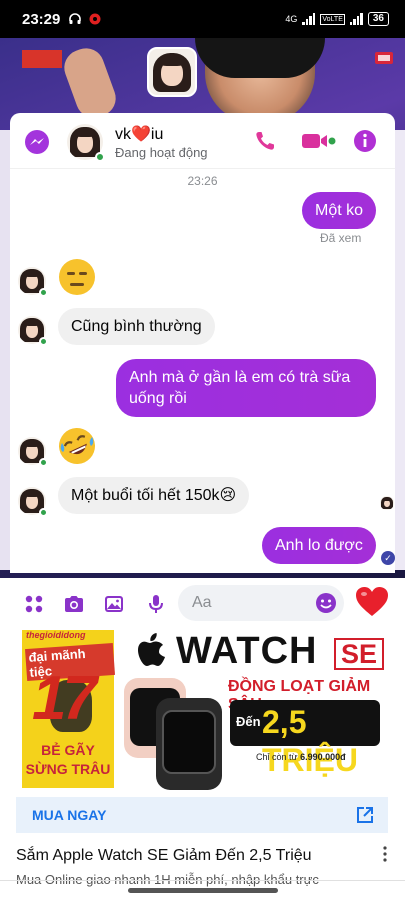  Describe the element at coordinates (86, 143) in the screenshot. I see `contact-avatar` at that location.